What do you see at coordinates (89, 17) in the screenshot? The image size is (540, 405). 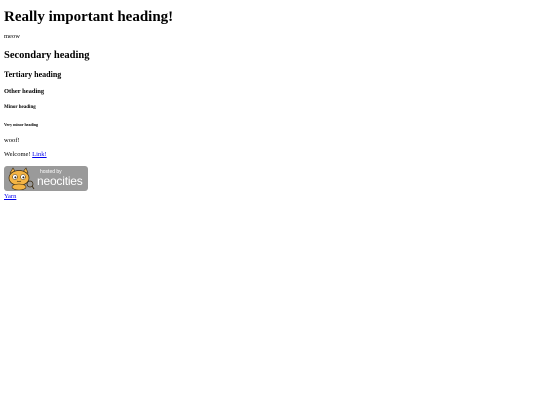 I see `main-heading: Really important heading!` at bounding box center [89, 17].